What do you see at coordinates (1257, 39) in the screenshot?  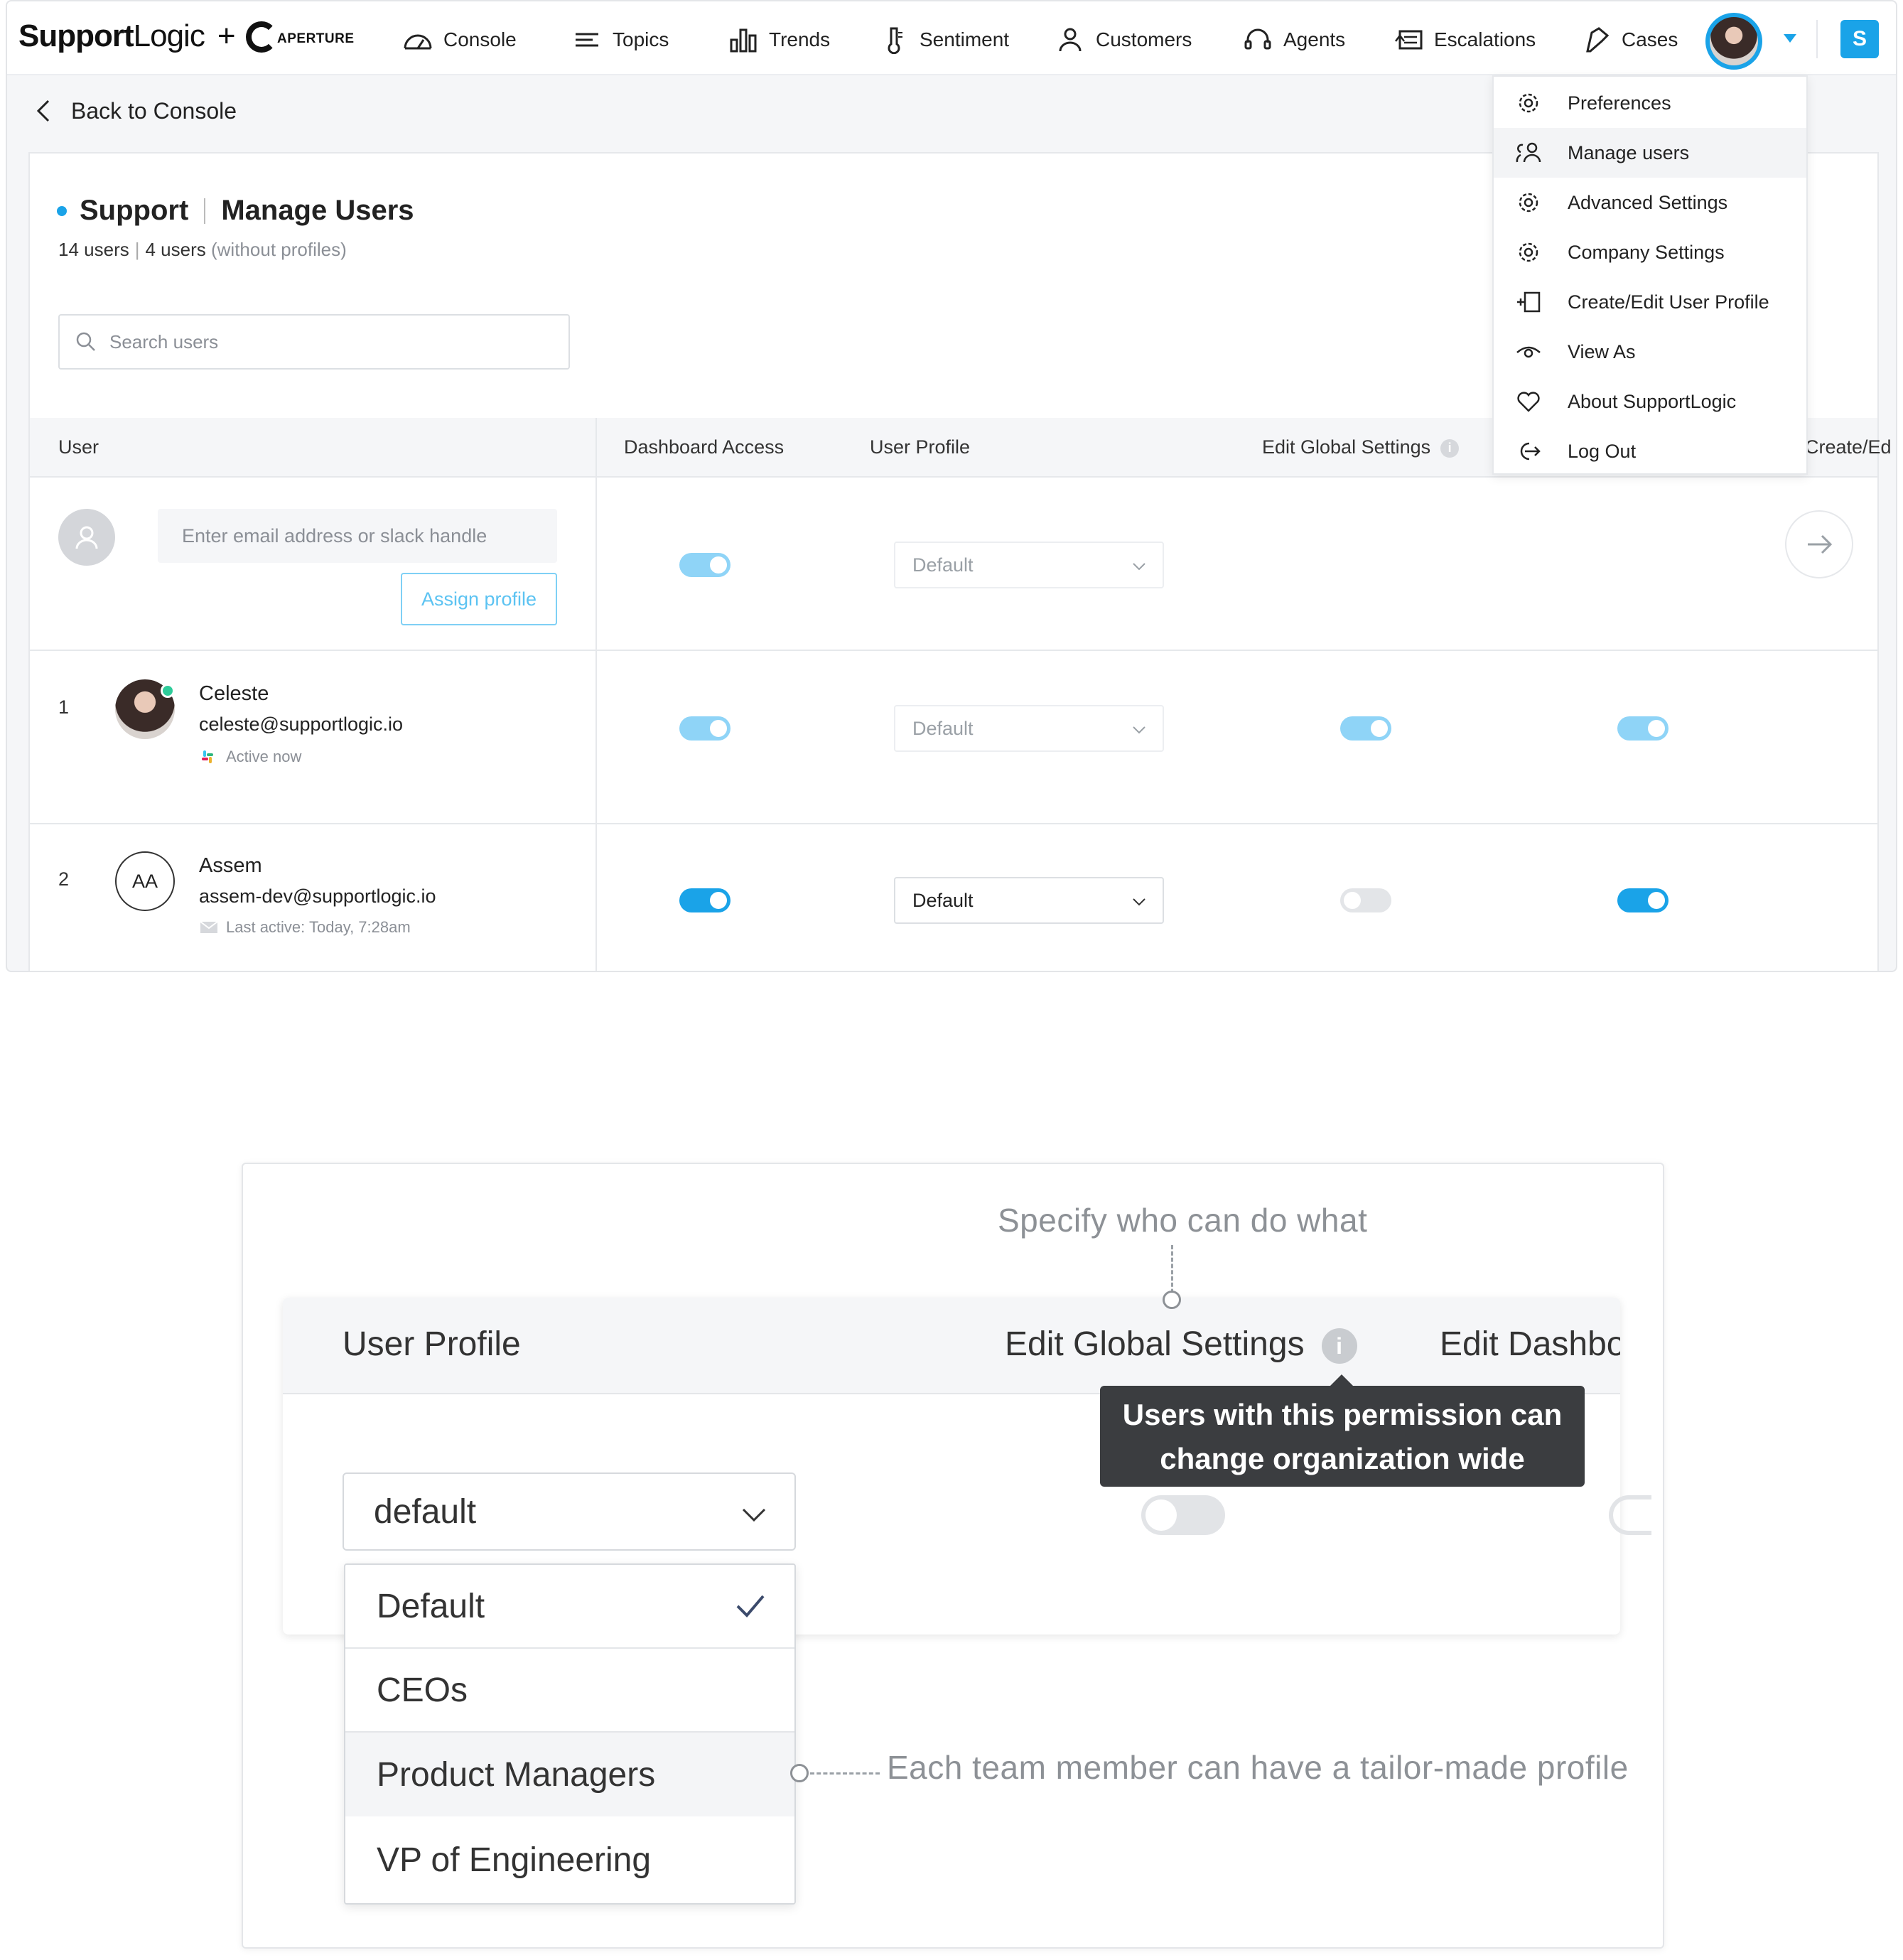 I see `headset-icon` at bounding box center [1257, 39].